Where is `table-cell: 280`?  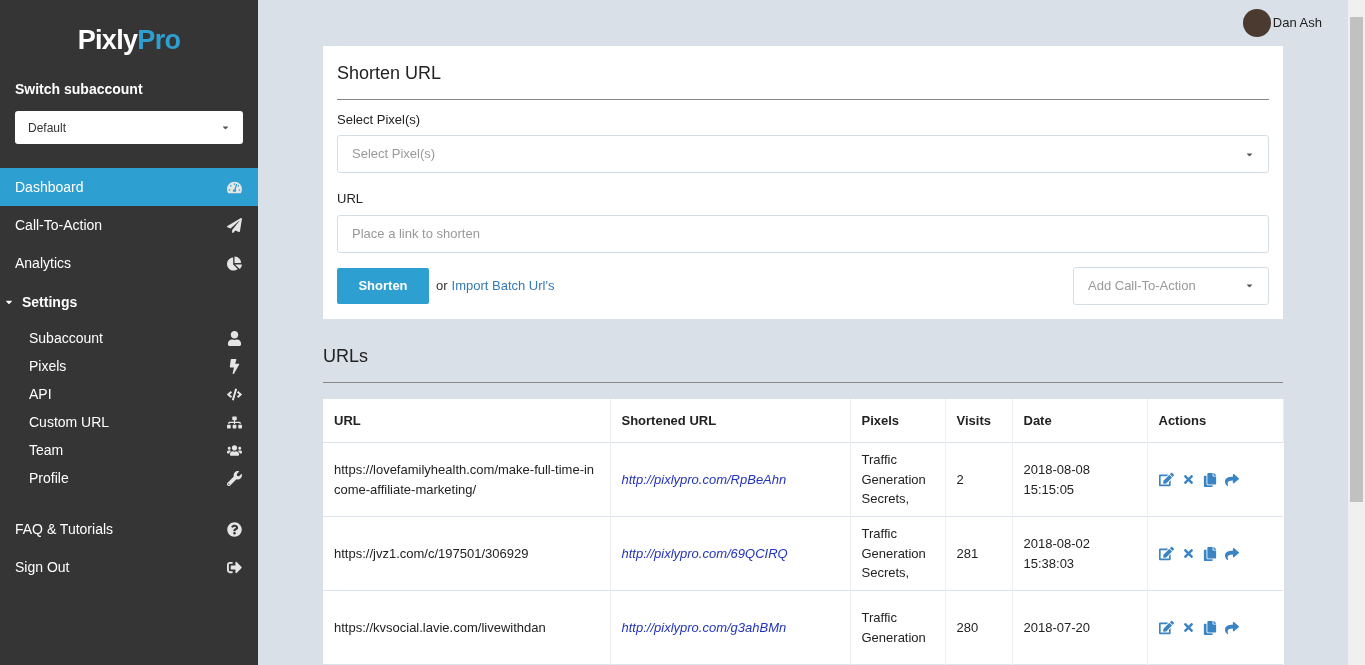
table-cell: 280 is located at coordinates (978, 627).